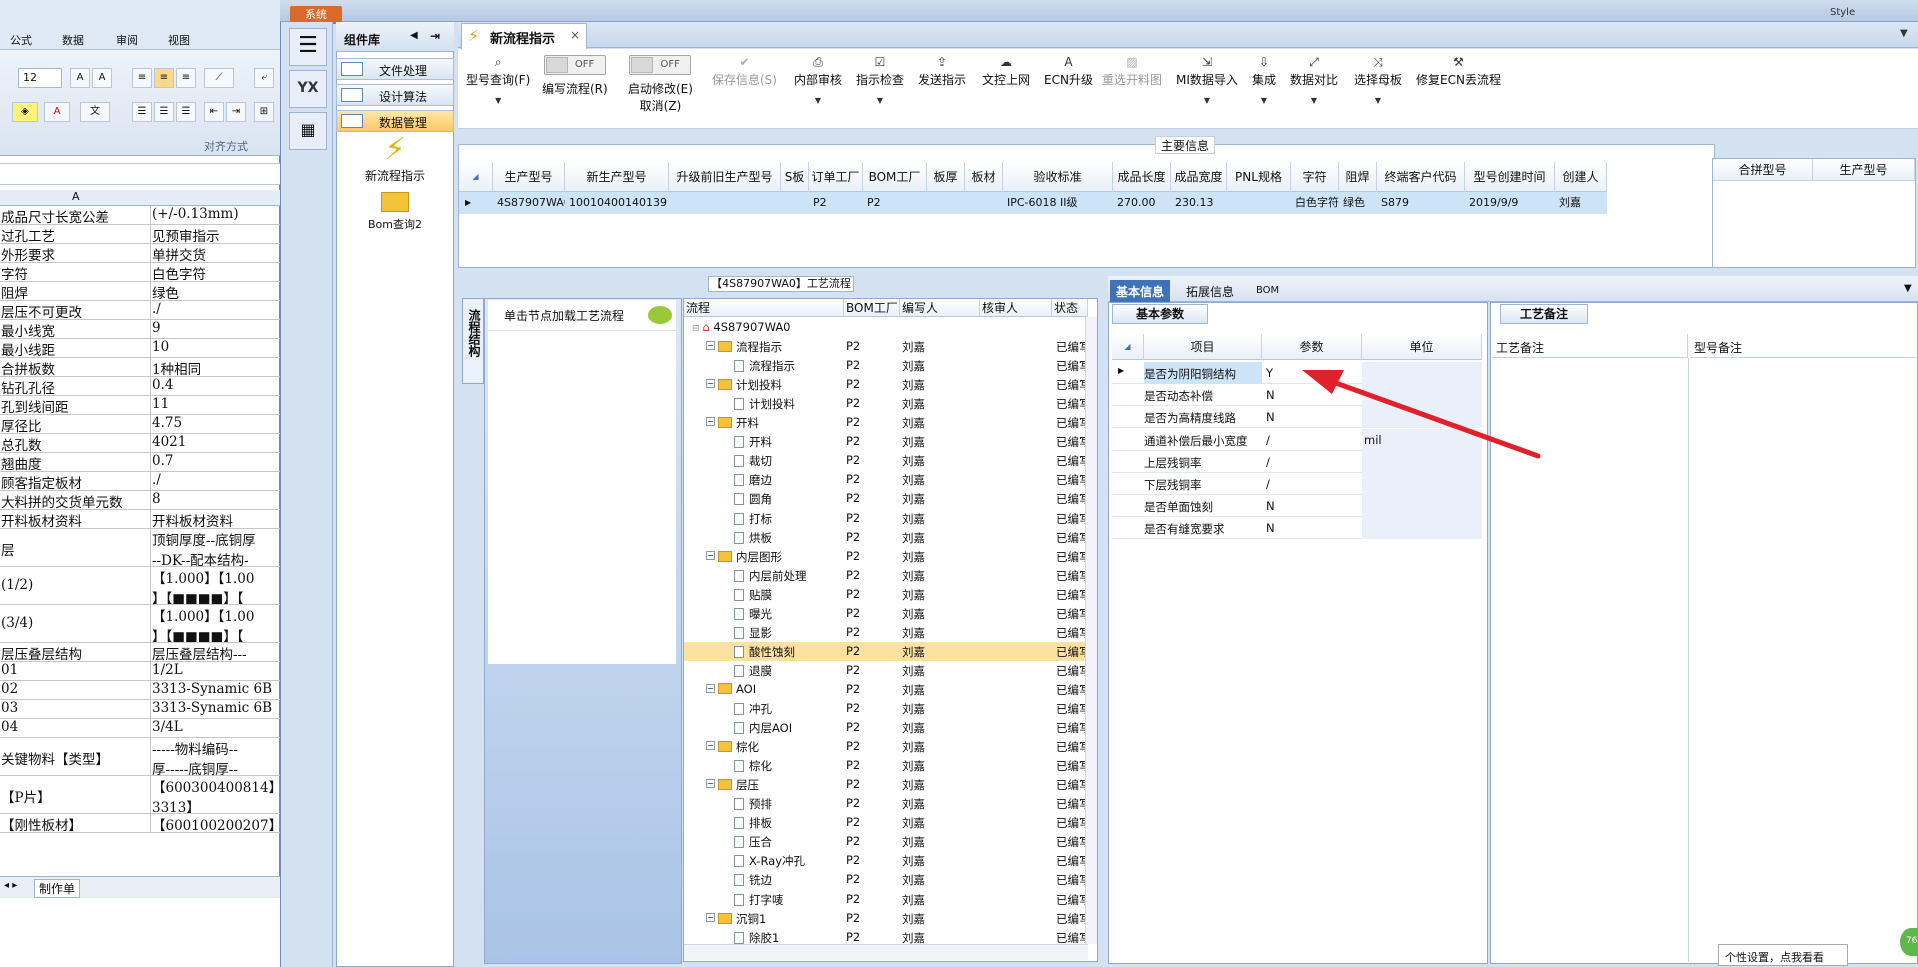 The height and width of the screenshot is (967, 1918). I want to click on excel-row: 合拼板数 1种相同, so click(140, 367).